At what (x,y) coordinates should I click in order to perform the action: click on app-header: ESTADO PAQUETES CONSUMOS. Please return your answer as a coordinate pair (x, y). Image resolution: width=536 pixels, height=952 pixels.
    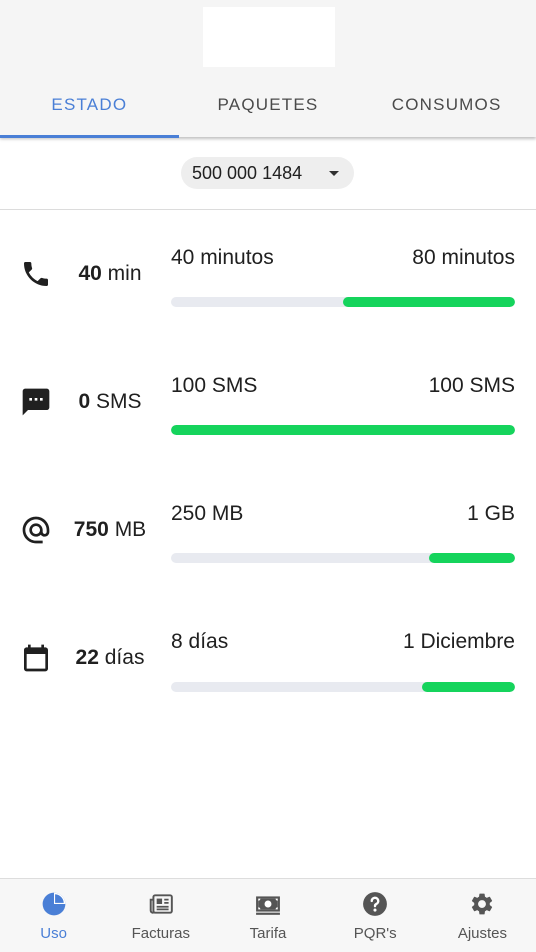
    Looking at the image, I should click on (268, 69).